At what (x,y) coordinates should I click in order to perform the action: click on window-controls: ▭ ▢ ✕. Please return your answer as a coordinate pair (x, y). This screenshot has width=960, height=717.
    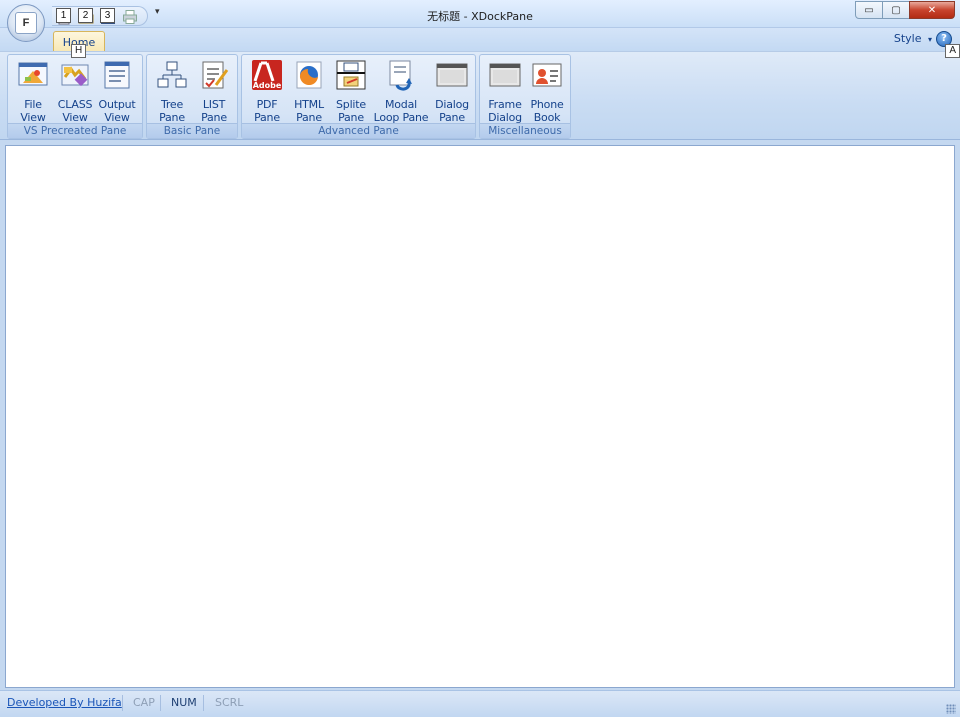
    Looking at the image, I should click on (905, 10).